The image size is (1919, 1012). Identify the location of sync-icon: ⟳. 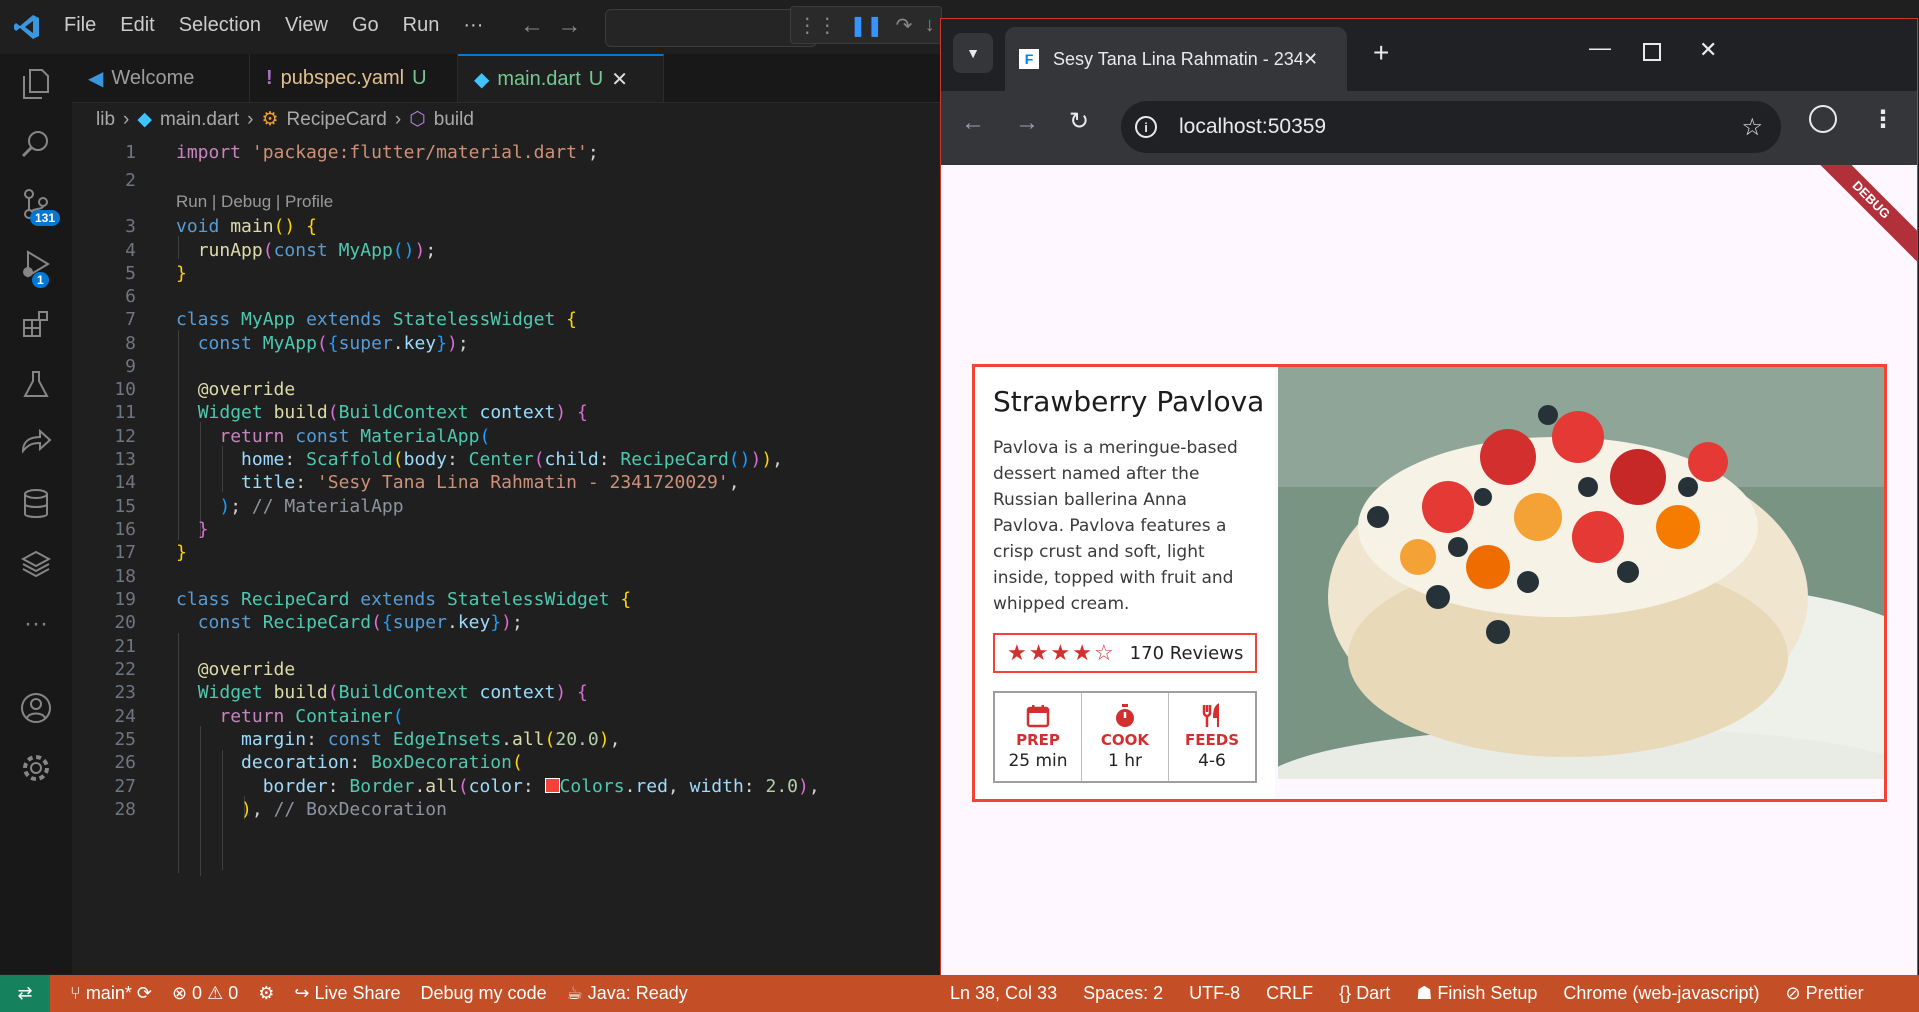
(144, 993).